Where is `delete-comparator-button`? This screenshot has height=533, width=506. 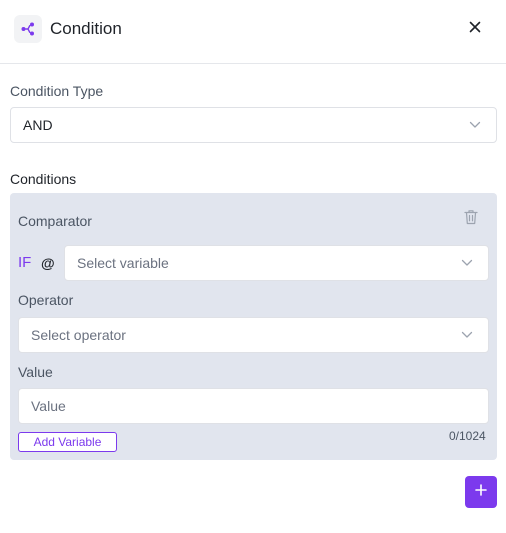 delete-comparator-button is located at coordinates (471, 219).